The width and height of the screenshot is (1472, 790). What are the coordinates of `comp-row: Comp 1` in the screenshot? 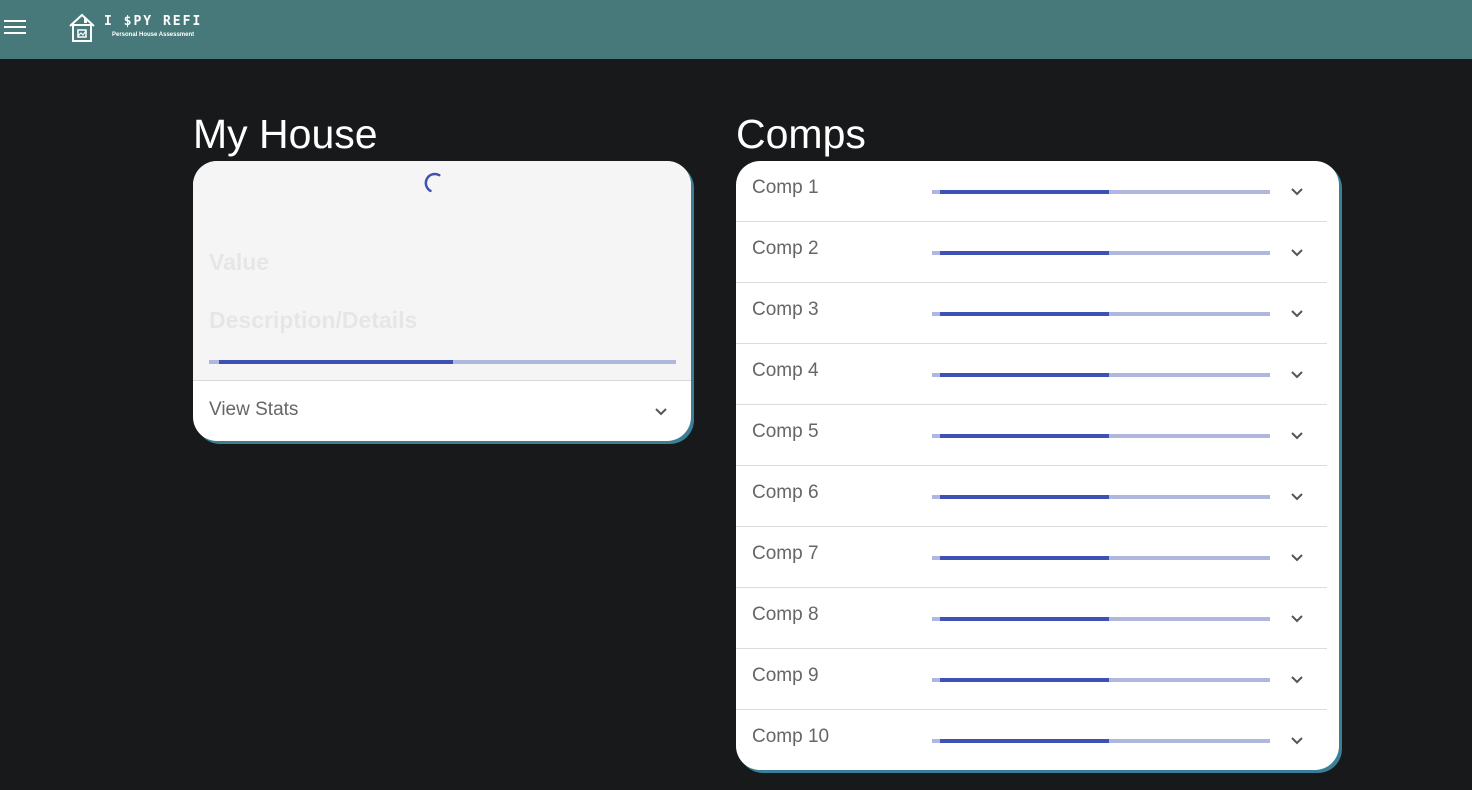 It's located at (1031, 191).